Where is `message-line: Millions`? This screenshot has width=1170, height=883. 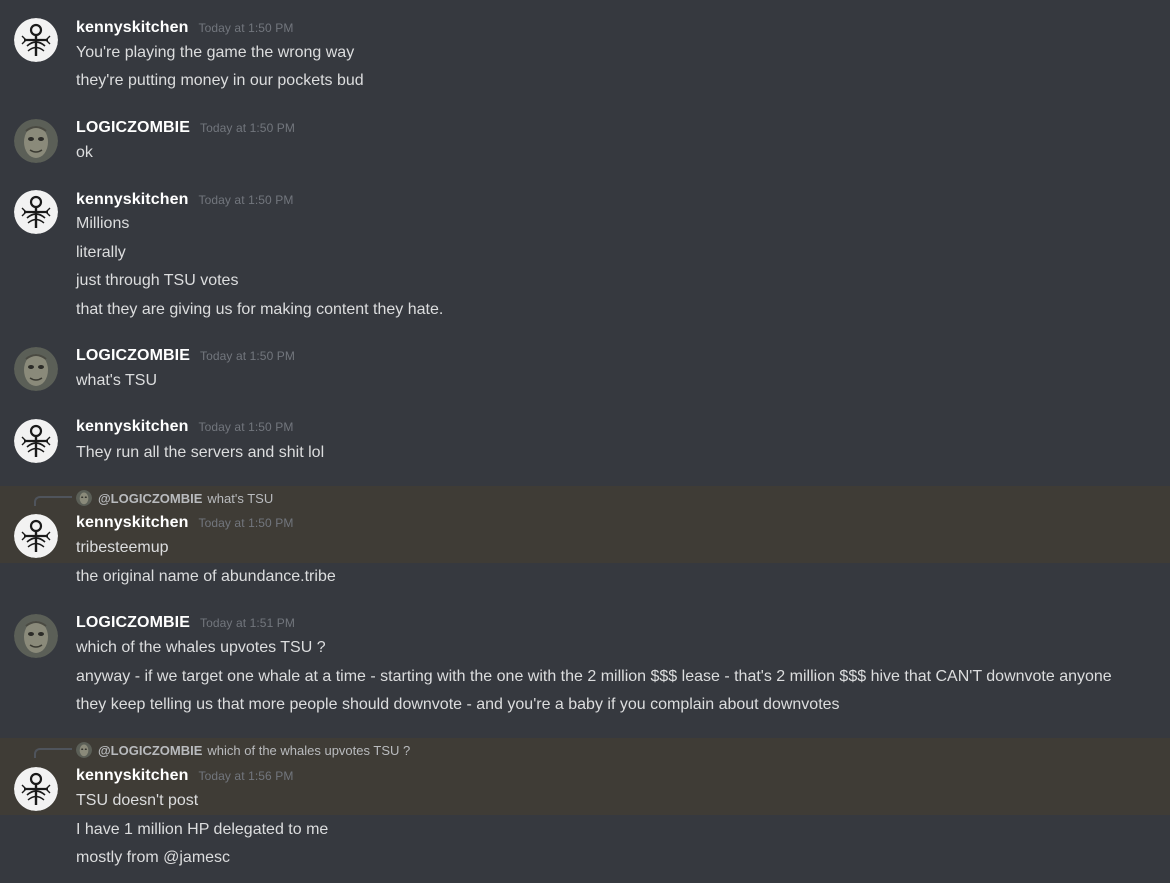
message-line: Millions is located at coordinates (103, 223).